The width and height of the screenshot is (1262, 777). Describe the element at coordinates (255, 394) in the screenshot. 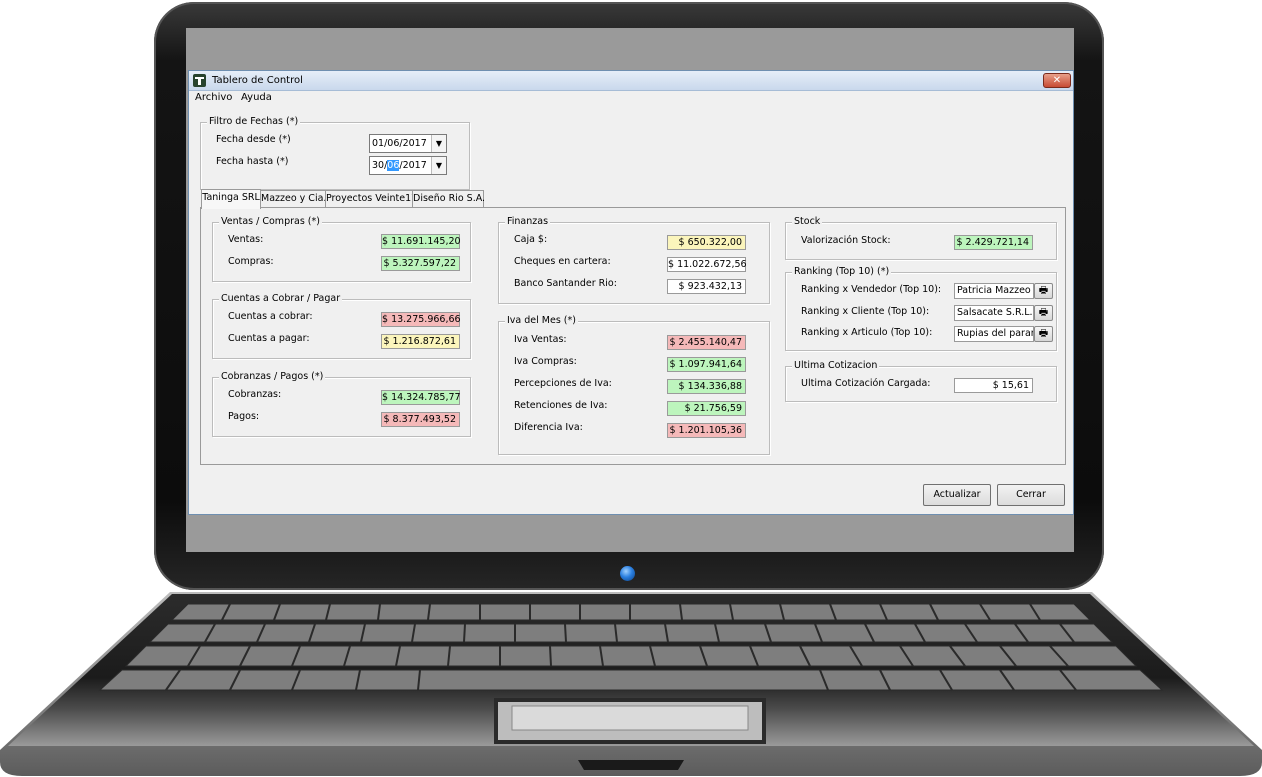

I see `cobranzas-label: Cobranzas:` at that location.